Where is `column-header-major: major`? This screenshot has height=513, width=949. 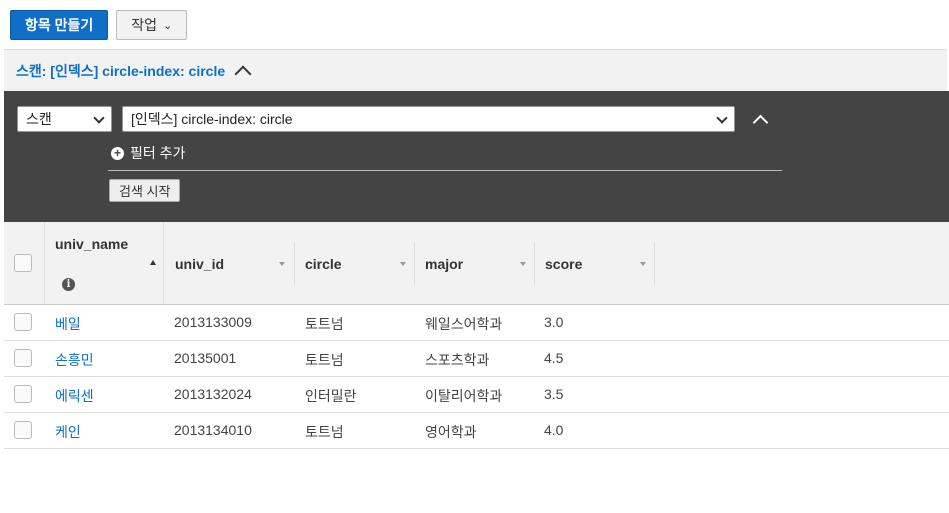 column-header-major: major is located at coordinates (444, 264).